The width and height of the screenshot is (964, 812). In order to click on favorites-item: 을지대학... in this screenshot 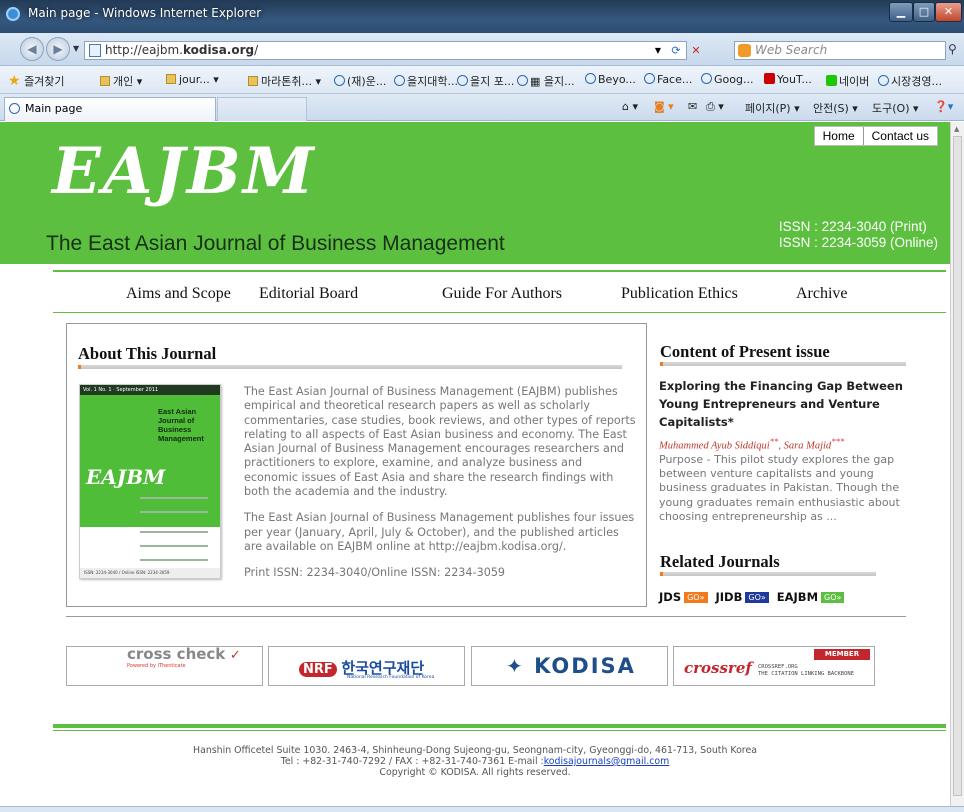, I will do `click(426, 81)`.